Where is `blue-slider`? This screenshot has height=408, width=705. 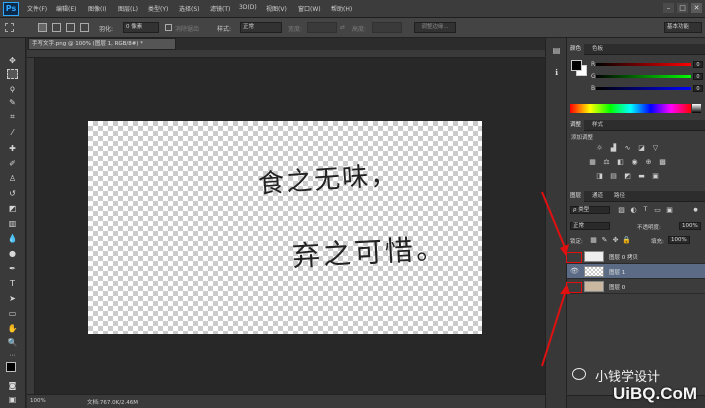 blue-slider is located at coordinates (643, 88).